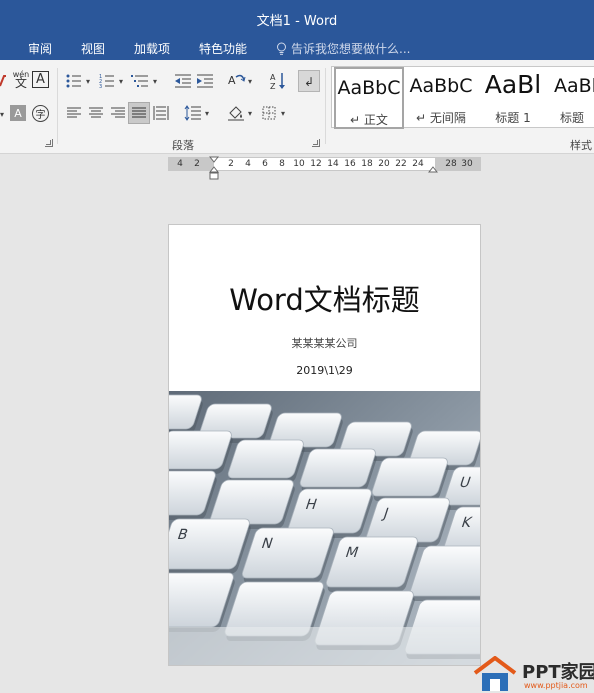 The height and width of the screenshot is (693, 594). I want to click on ruler-tick-label: 14, so click(333, 164).